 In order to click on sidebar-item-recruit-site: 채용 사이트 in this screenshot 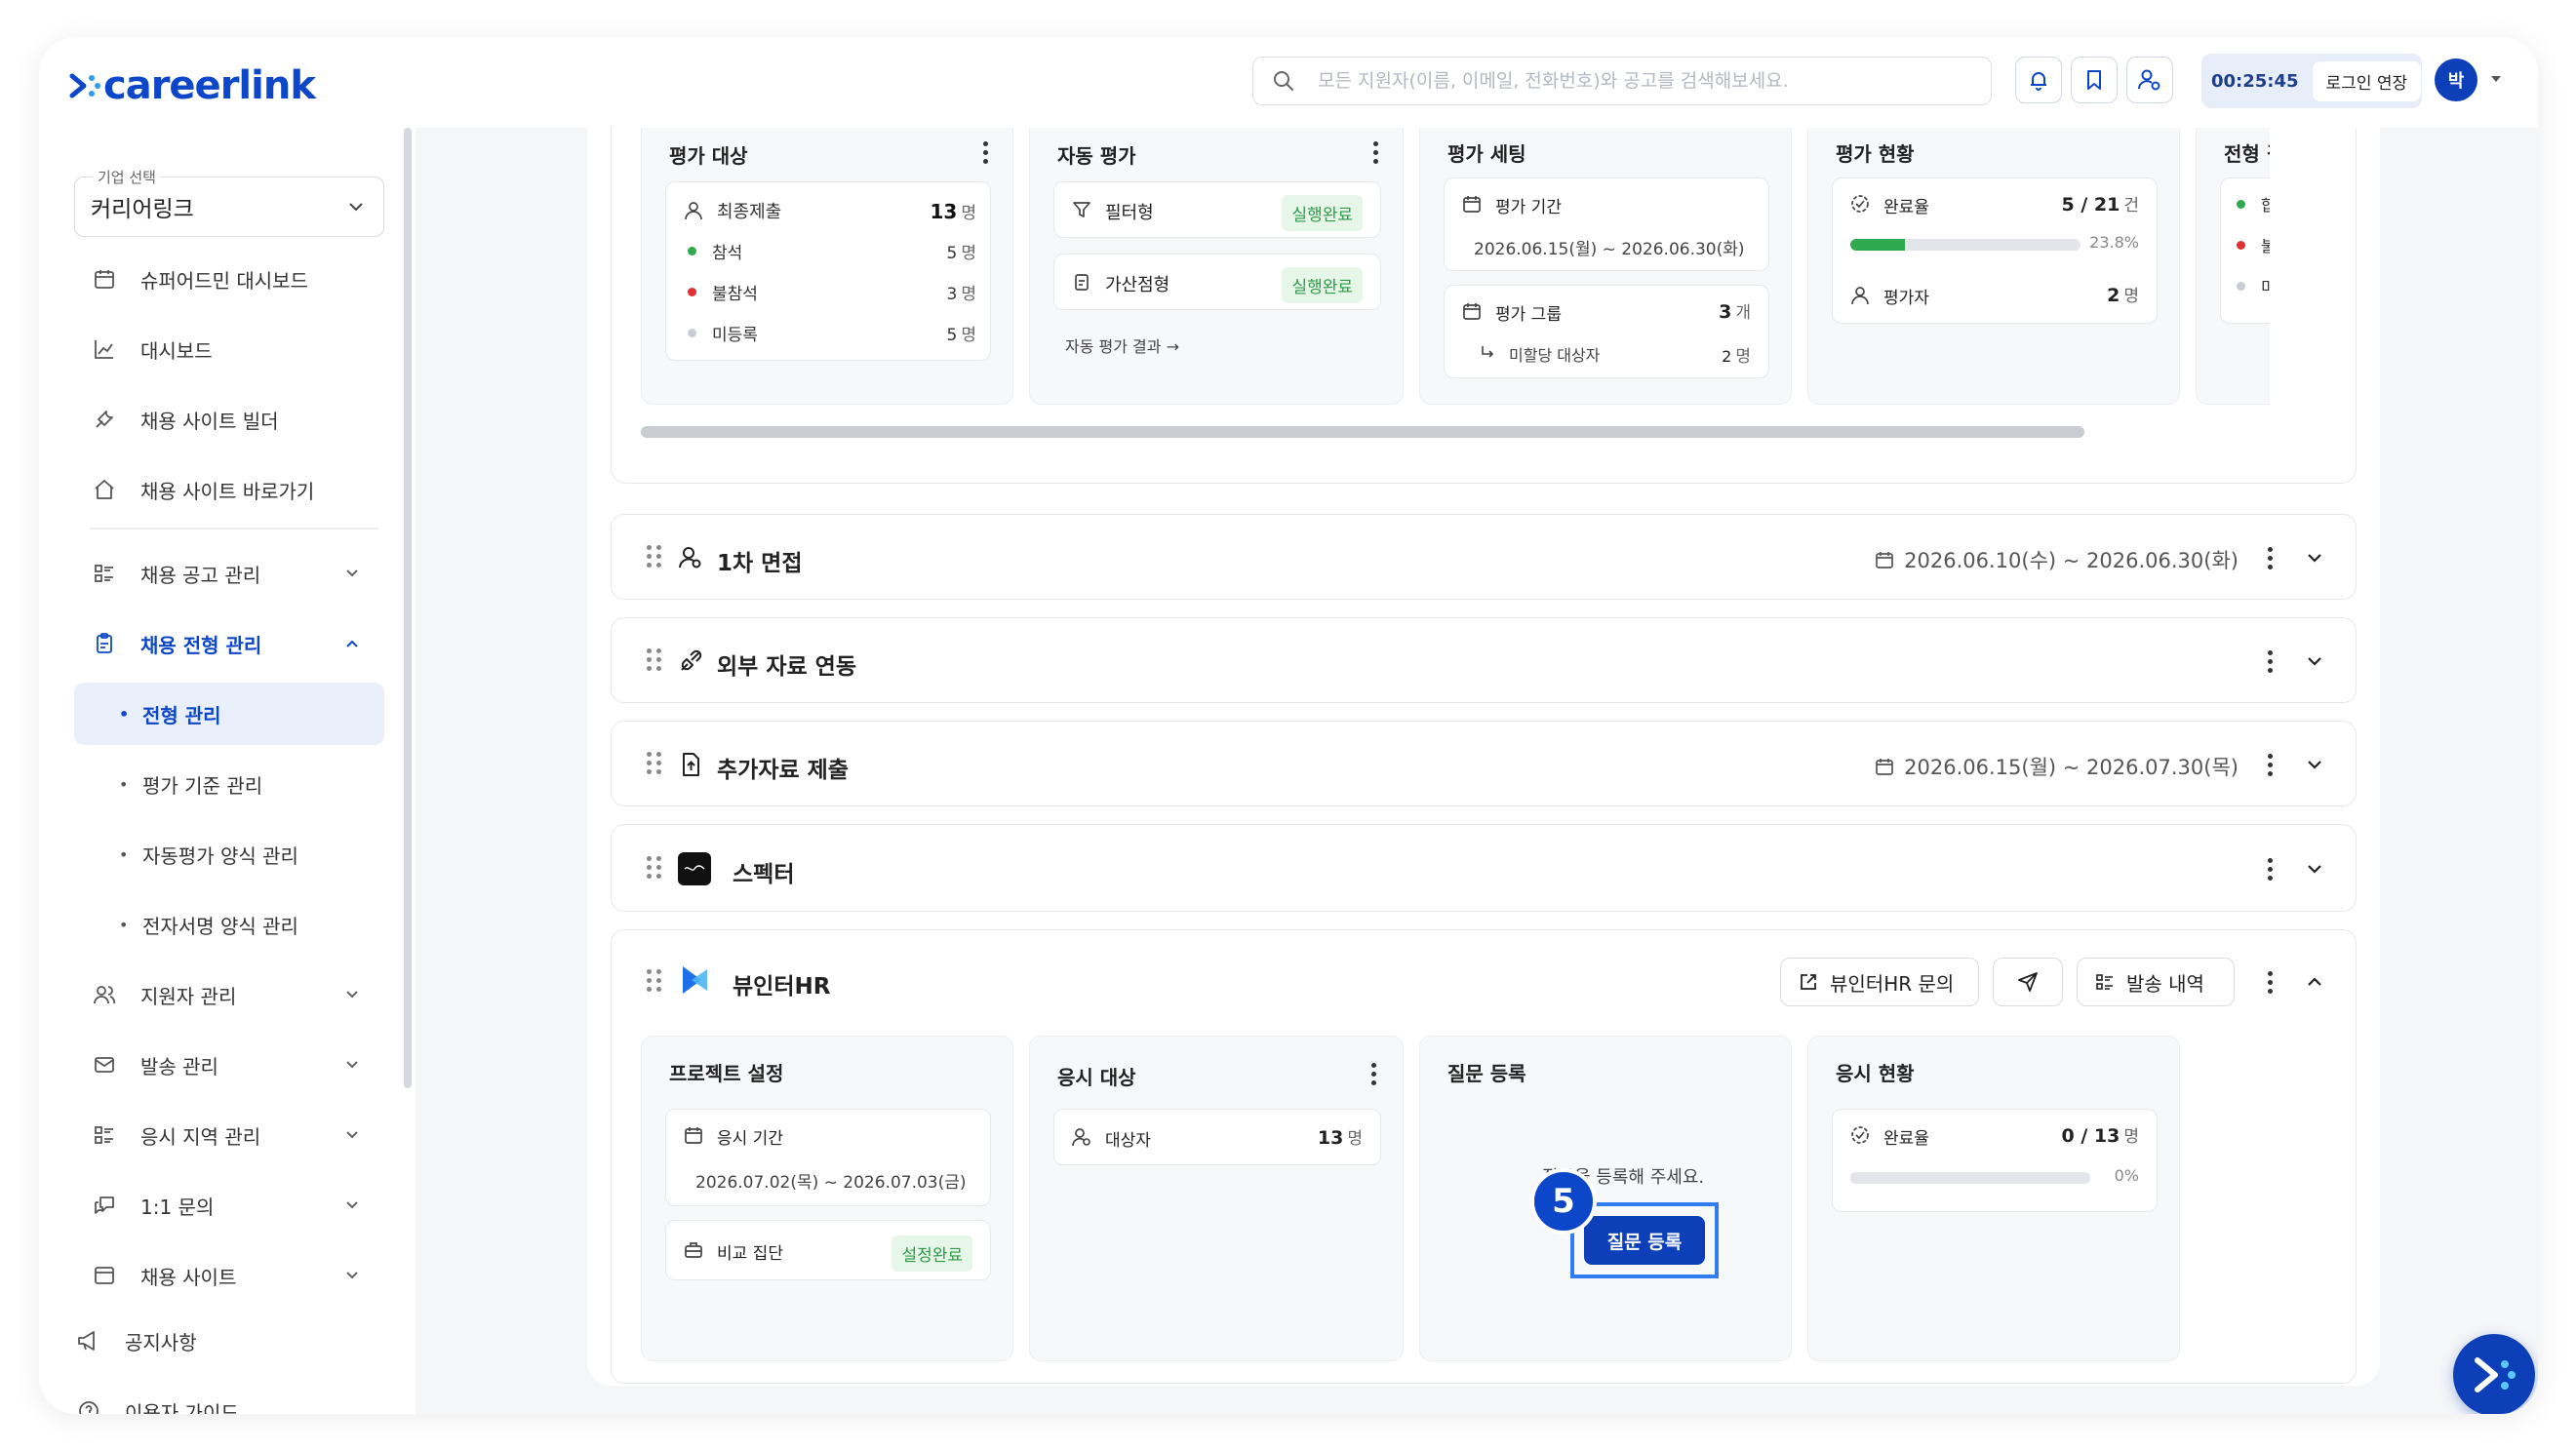, I will do `click(229, 1275)`.